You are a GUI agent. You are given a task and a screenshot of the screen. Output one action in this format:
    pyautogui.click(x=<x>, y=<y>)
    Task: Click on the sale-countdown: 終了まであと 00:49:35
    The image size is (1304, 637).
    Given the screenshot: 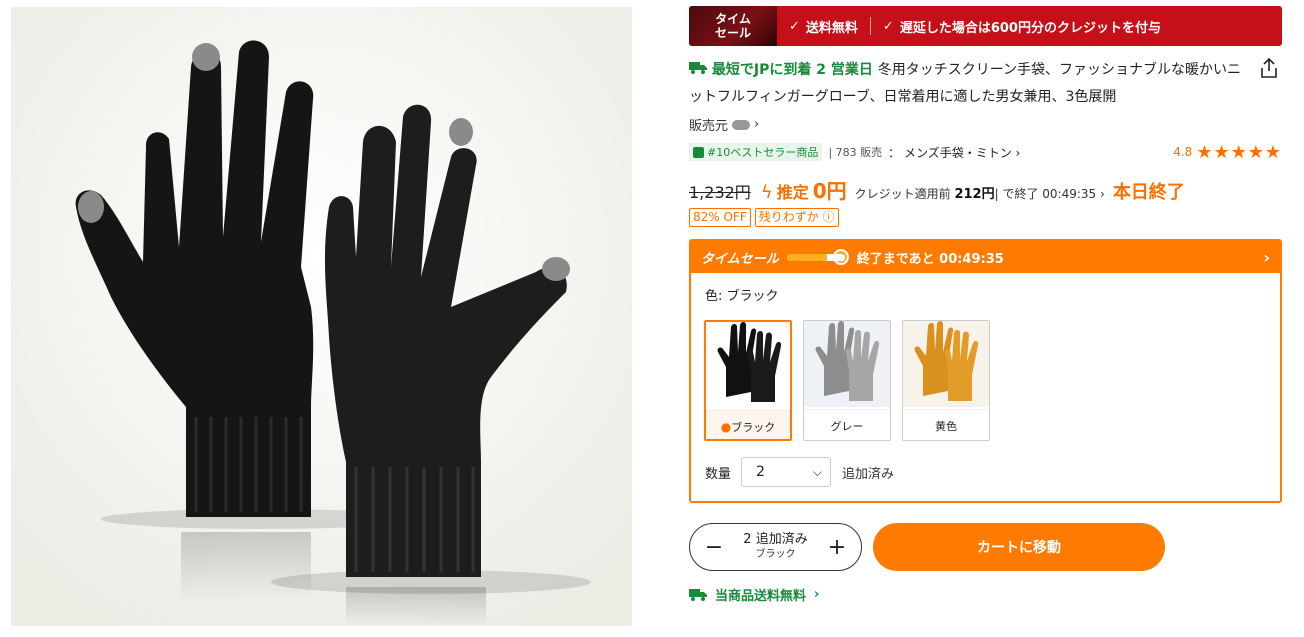 What is the action you would take?
    pyautogui.click(x=930, y=259)
    